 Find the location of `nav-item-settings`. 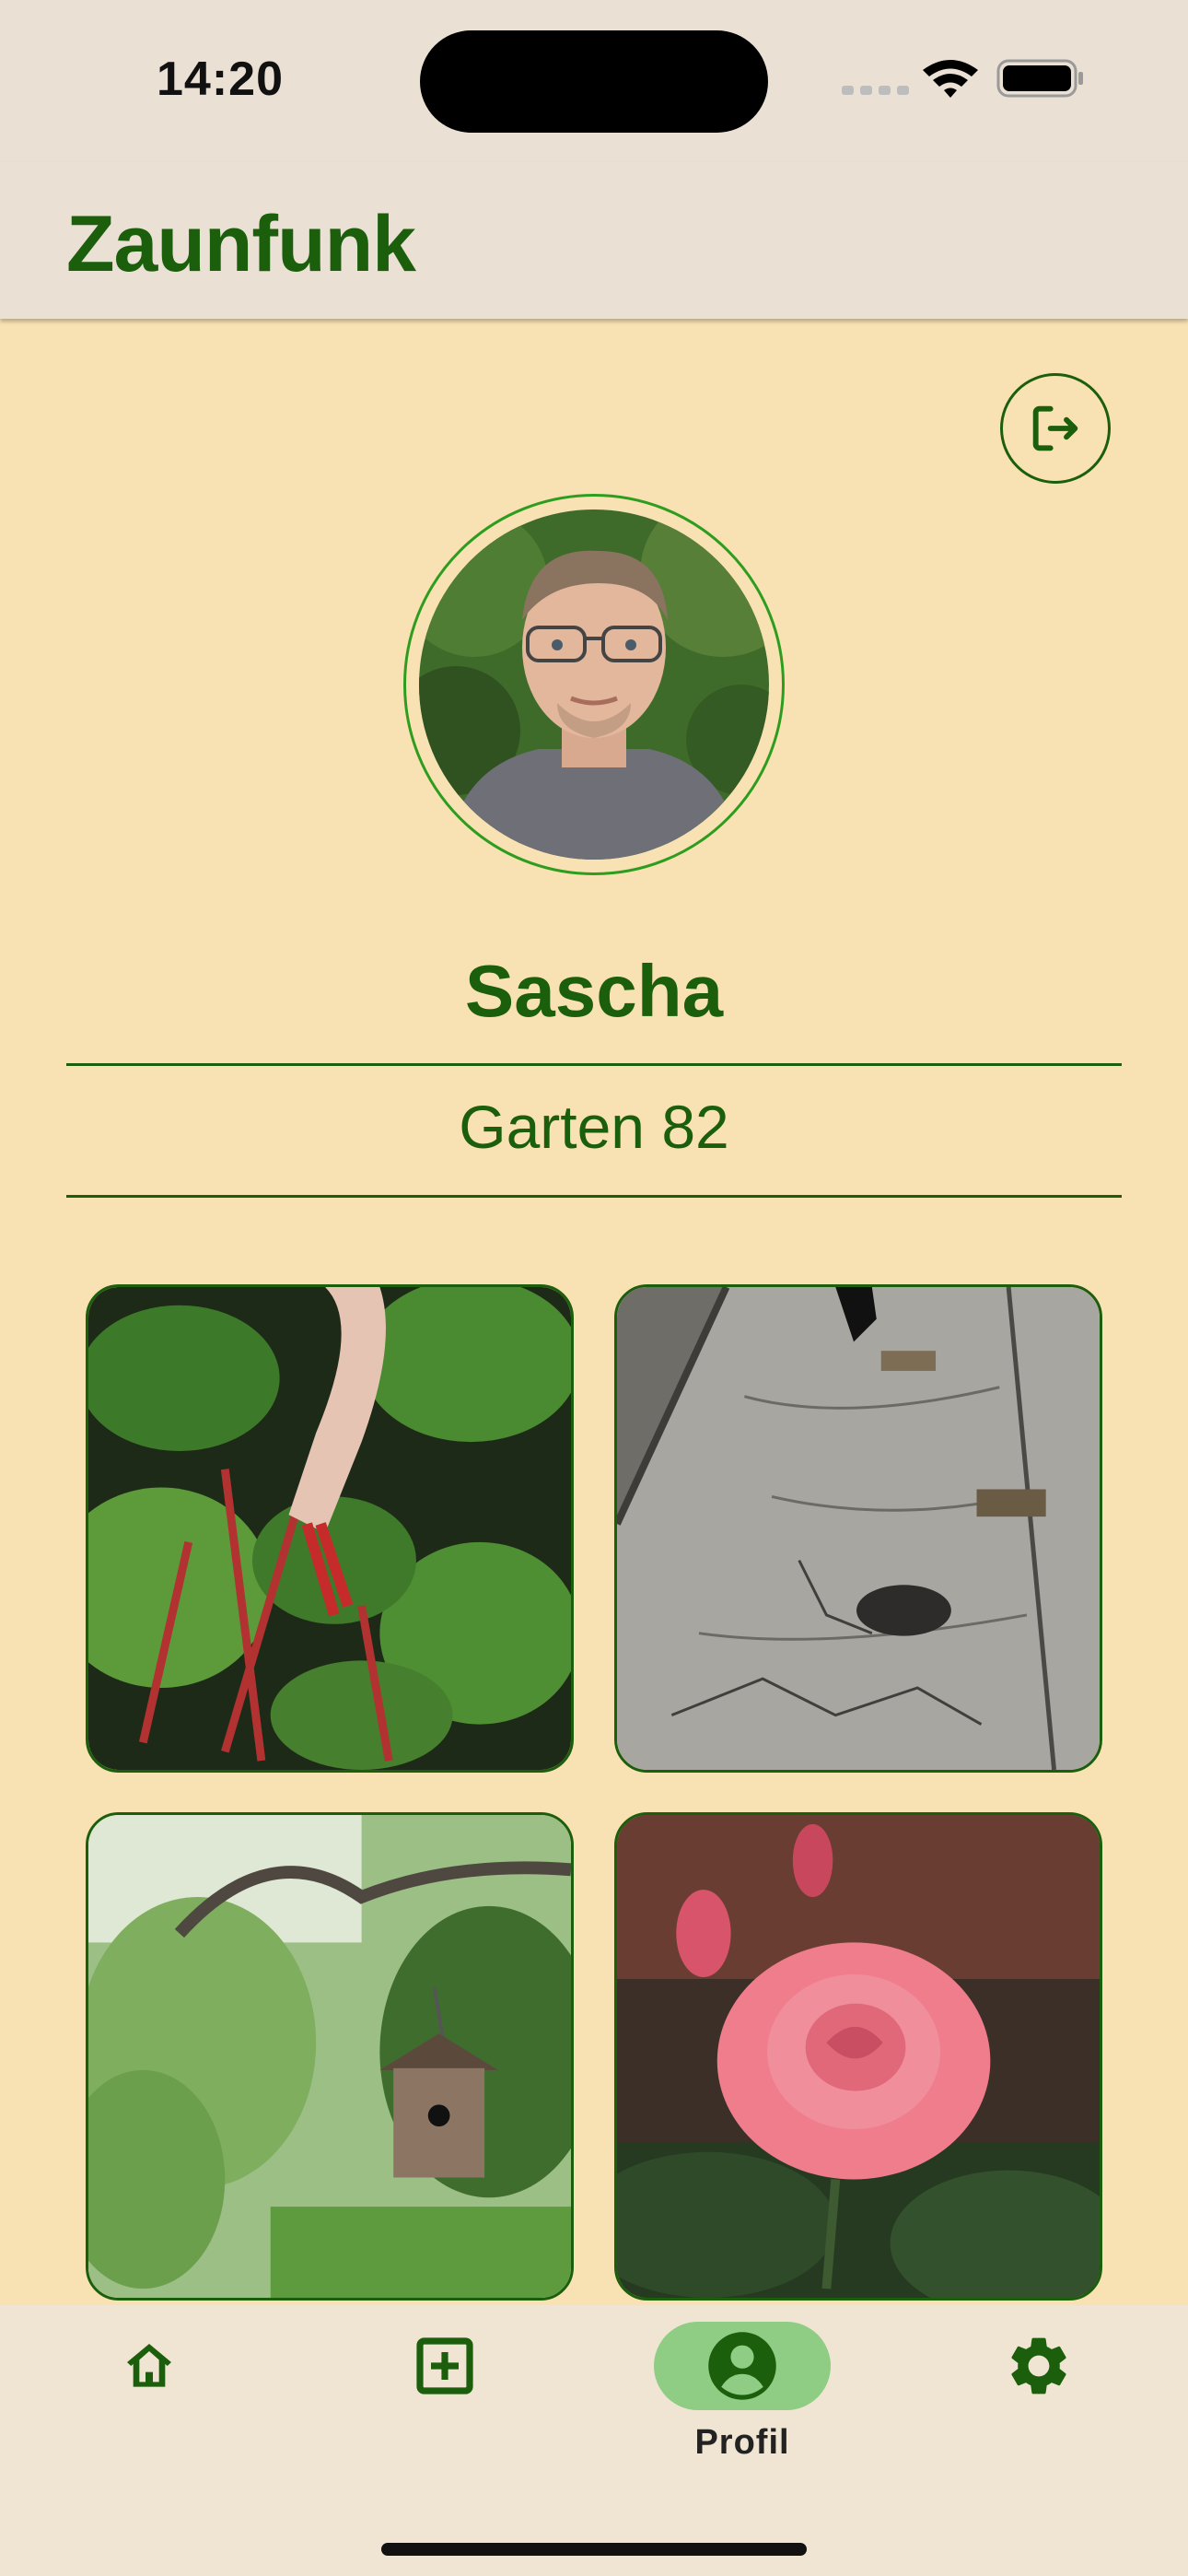

nav-item-settings is located at coordinates (1039, 2405).